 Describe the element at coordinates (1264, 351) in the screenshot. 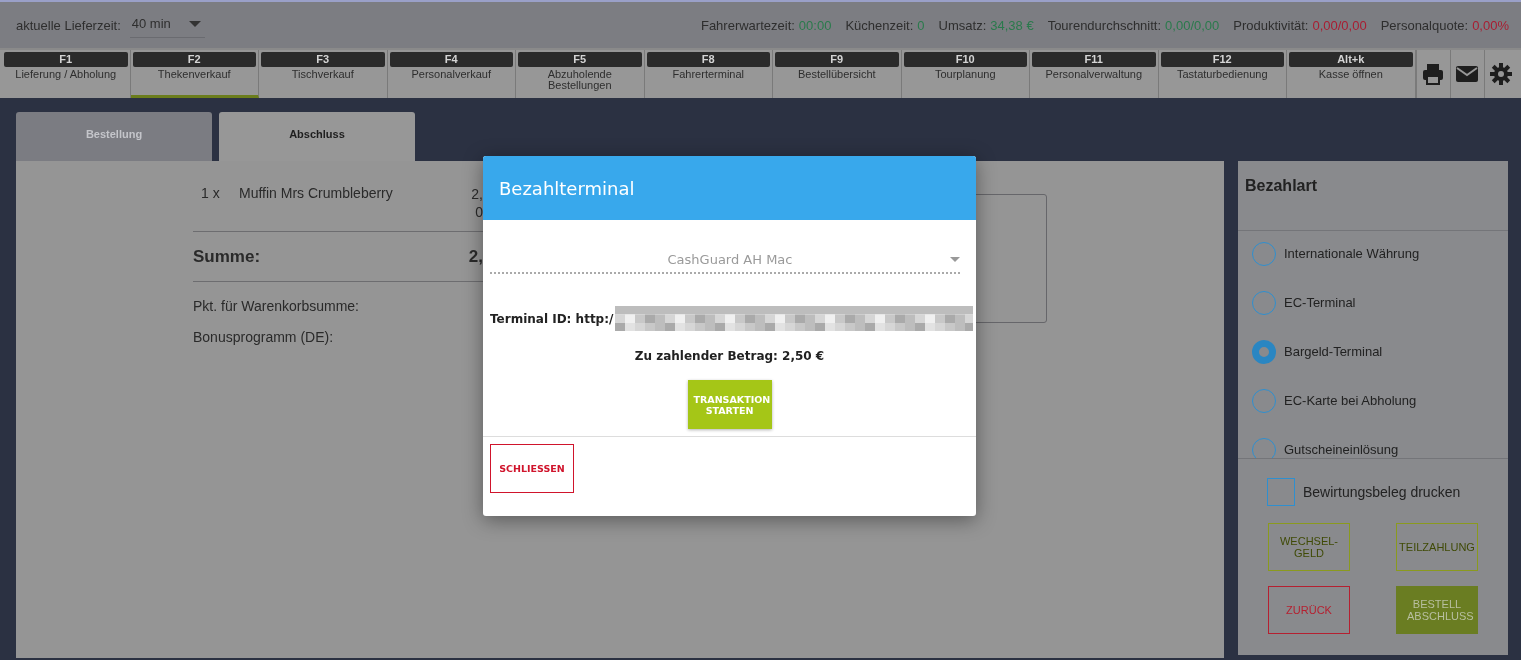

I see `radio-button` at that location.